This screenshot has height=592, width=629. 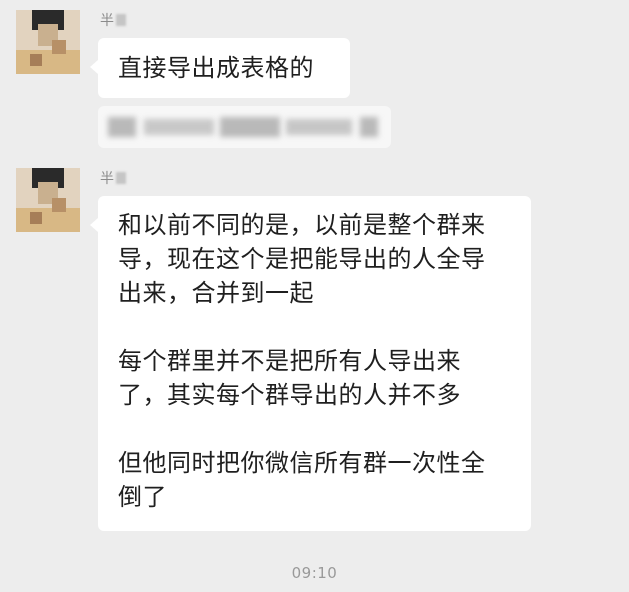 What do you see at coordinates (302, 259) in the screenshot?
I see `message-line: 导，现在这个是把能导出的人全导` at bounding box center [302, 259].